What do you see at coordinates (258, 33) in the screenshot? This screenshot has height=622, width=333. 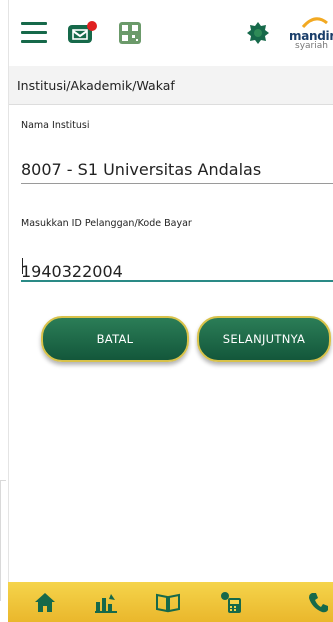 I see `settings-badge-icon` at bounding box center [258, 33].